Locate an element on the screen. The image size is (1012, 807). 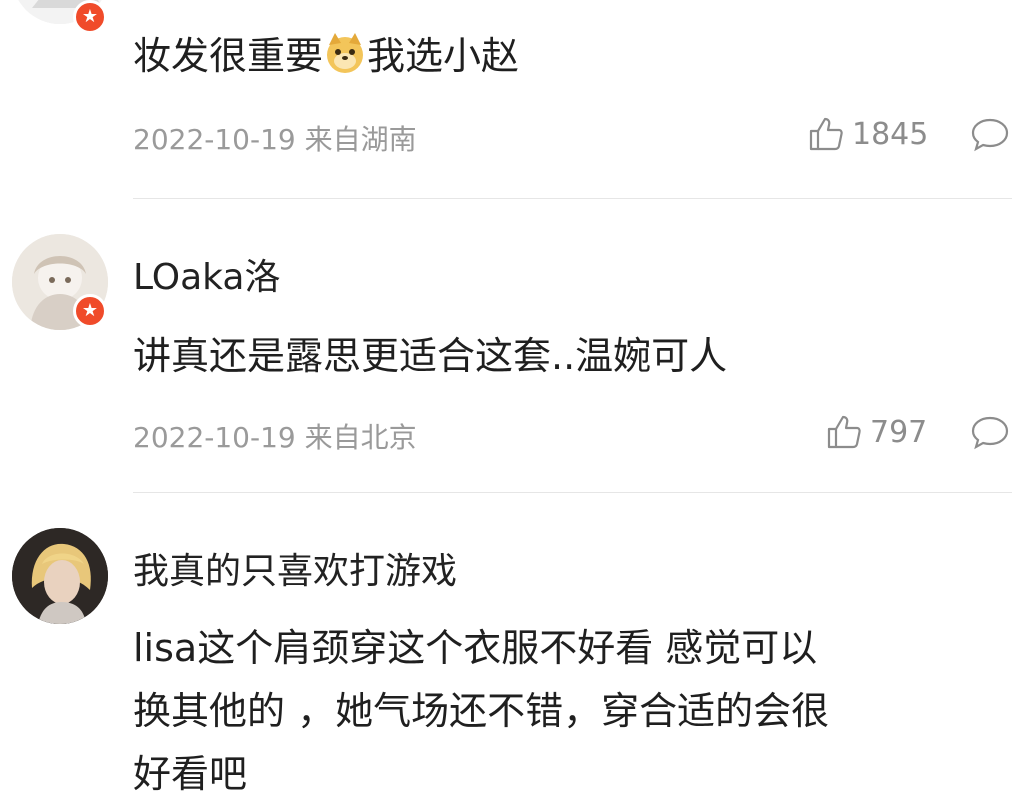
comment-meta: 2022-10-19 来自北京 is located at coordinates (275, 436).